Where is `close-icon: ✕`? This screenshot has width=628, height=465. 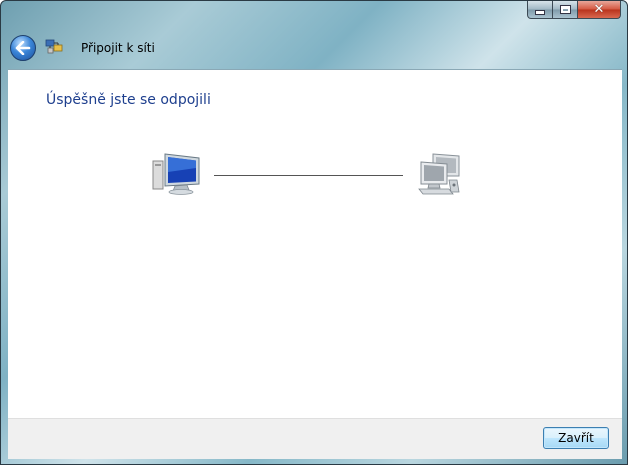
close-icon: ✕ is located at coordinates (599, 9).